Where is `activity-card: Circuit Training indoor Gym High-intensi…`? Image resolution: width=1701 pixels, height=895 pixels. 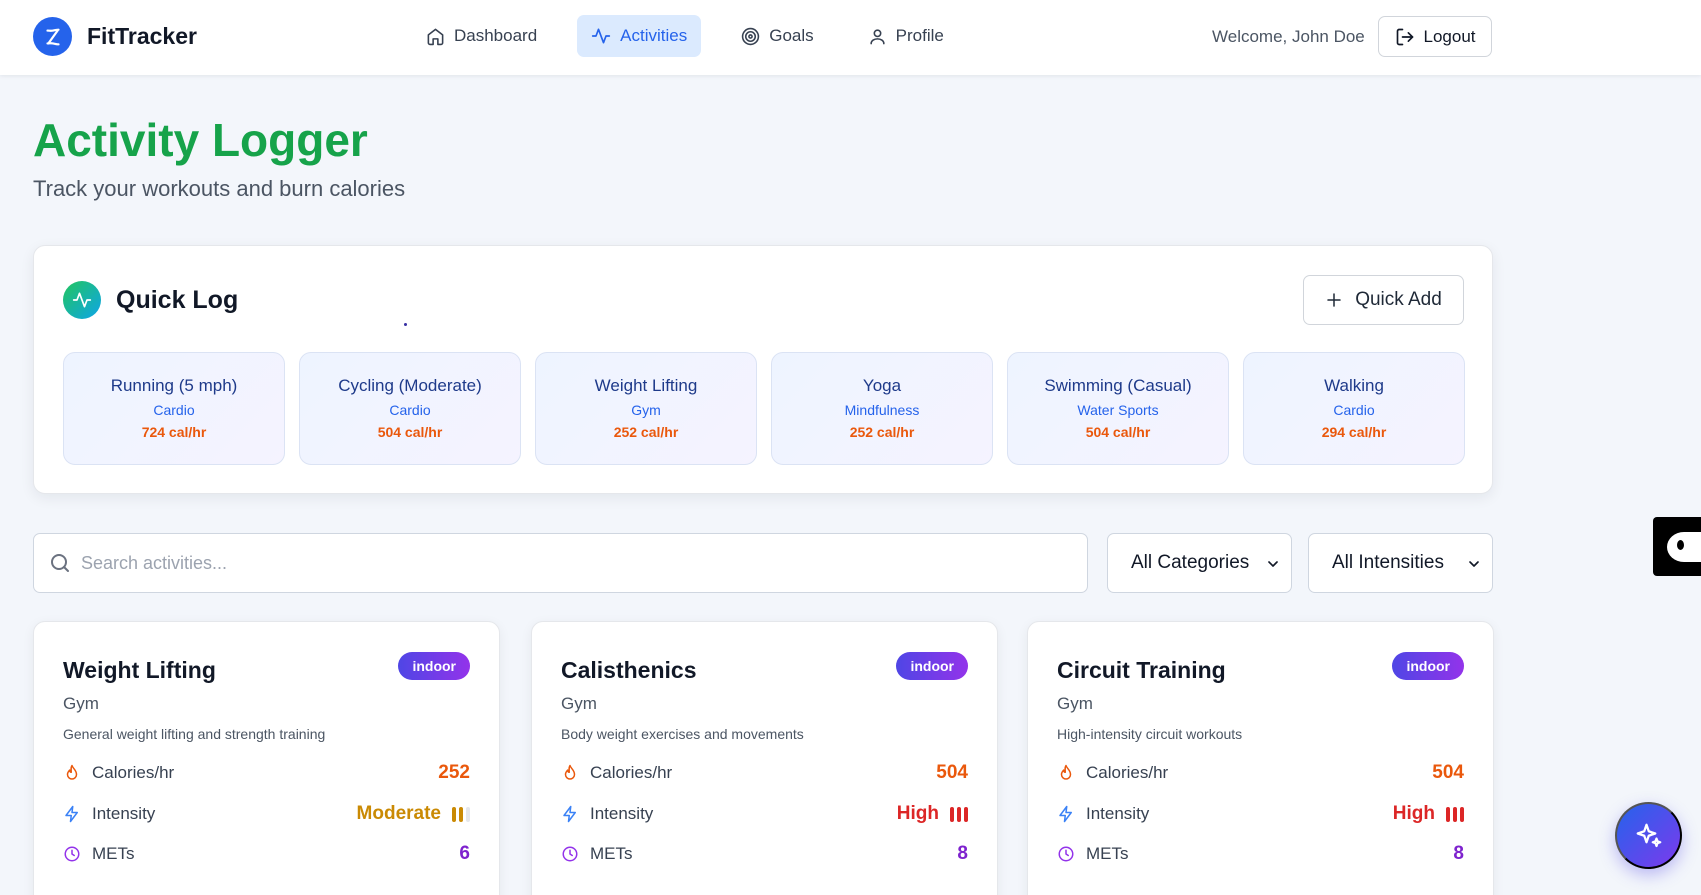 activity-card: Circuit Training indoor Gym High-intensi… is located at coordinates (1260, 758).